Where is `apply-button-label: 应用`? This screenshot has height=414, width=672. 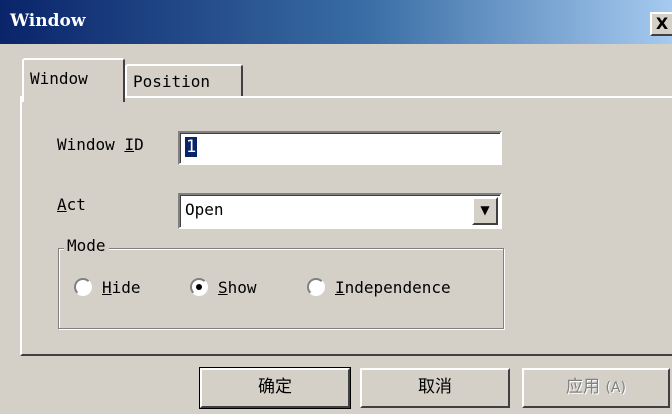 apply-button-label: 应用 is located at coordinates (583, 387).